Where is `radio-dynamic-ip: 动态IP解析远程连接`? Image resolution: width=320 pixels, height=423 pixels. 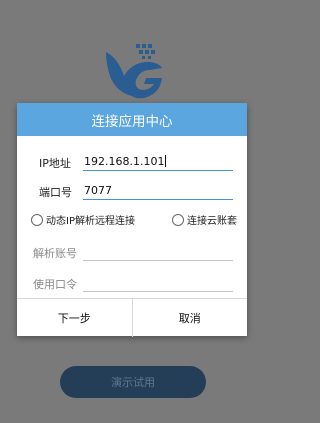 radio-dynamic-ip: 动态IP解析远程连接 is located at coordinates (83, 219).